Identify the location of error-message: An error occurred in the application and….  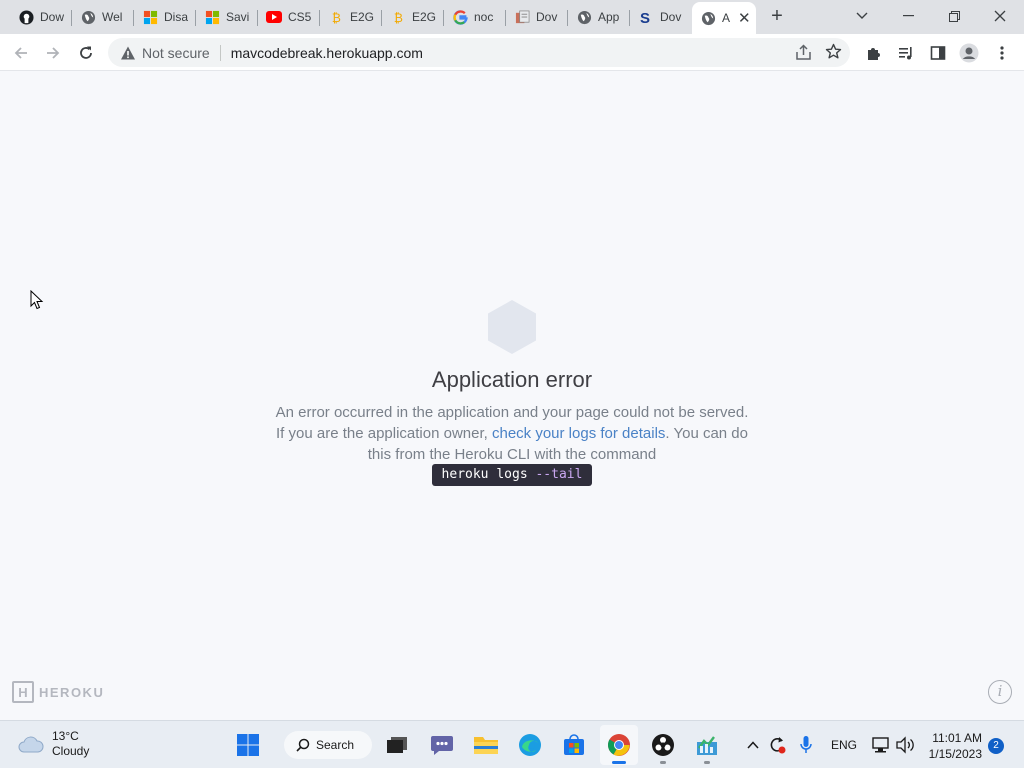
(512, 433).